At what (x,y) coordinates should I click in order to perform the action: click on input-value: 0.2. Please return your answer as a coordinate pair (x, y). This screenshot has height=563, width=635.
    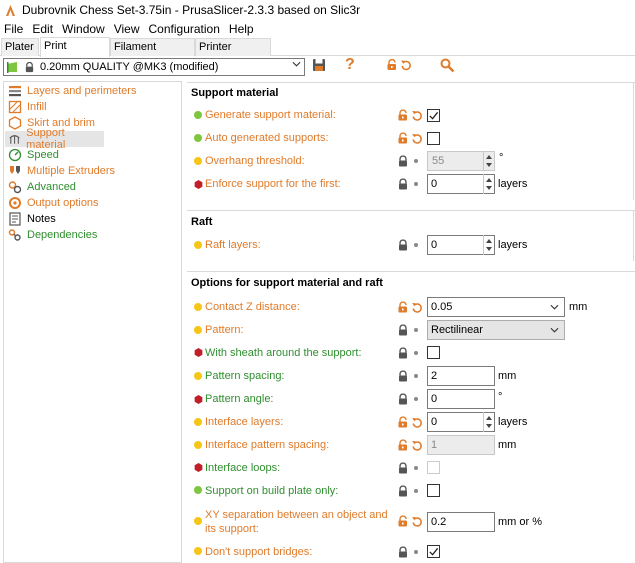
    Looking at the image, I should click on (439, 522).